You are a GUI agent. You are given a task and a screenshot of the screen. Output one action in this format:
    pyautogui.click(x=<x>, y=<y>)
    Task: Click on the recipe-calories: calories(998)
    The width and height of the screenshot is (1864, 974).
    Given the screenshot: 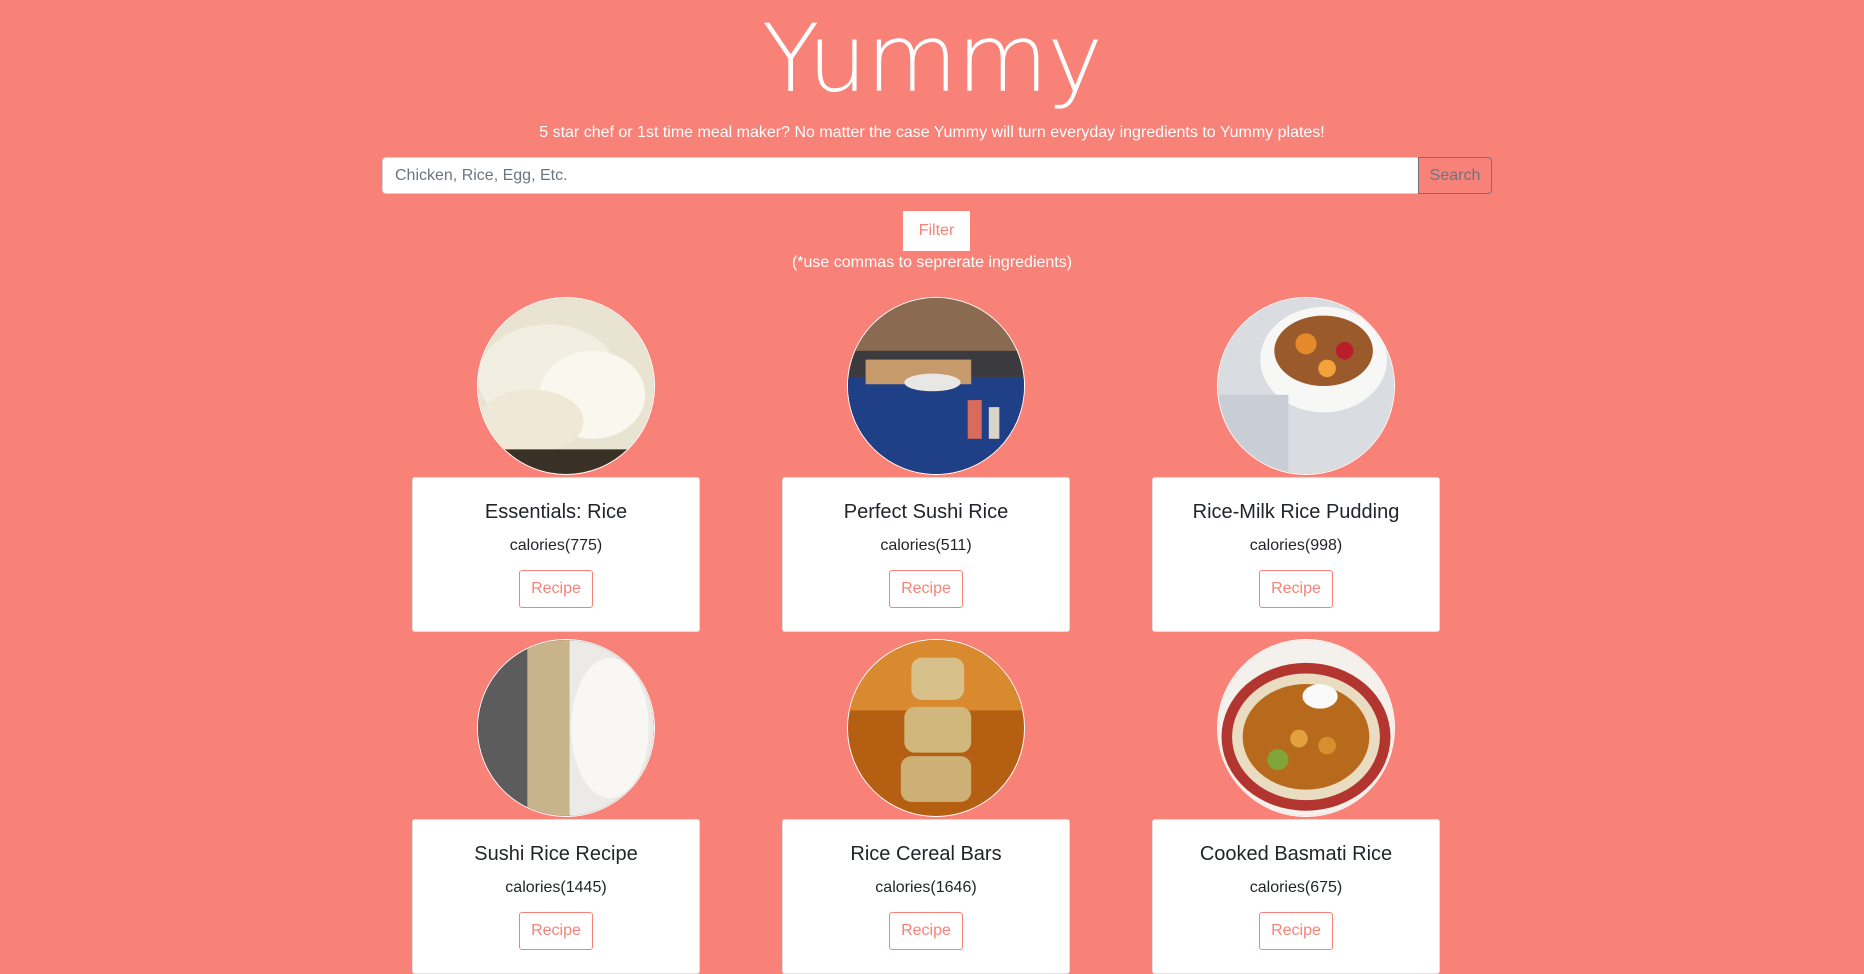 What is the action you would take?
    pyautogui.click(x=1296, y=545)
    